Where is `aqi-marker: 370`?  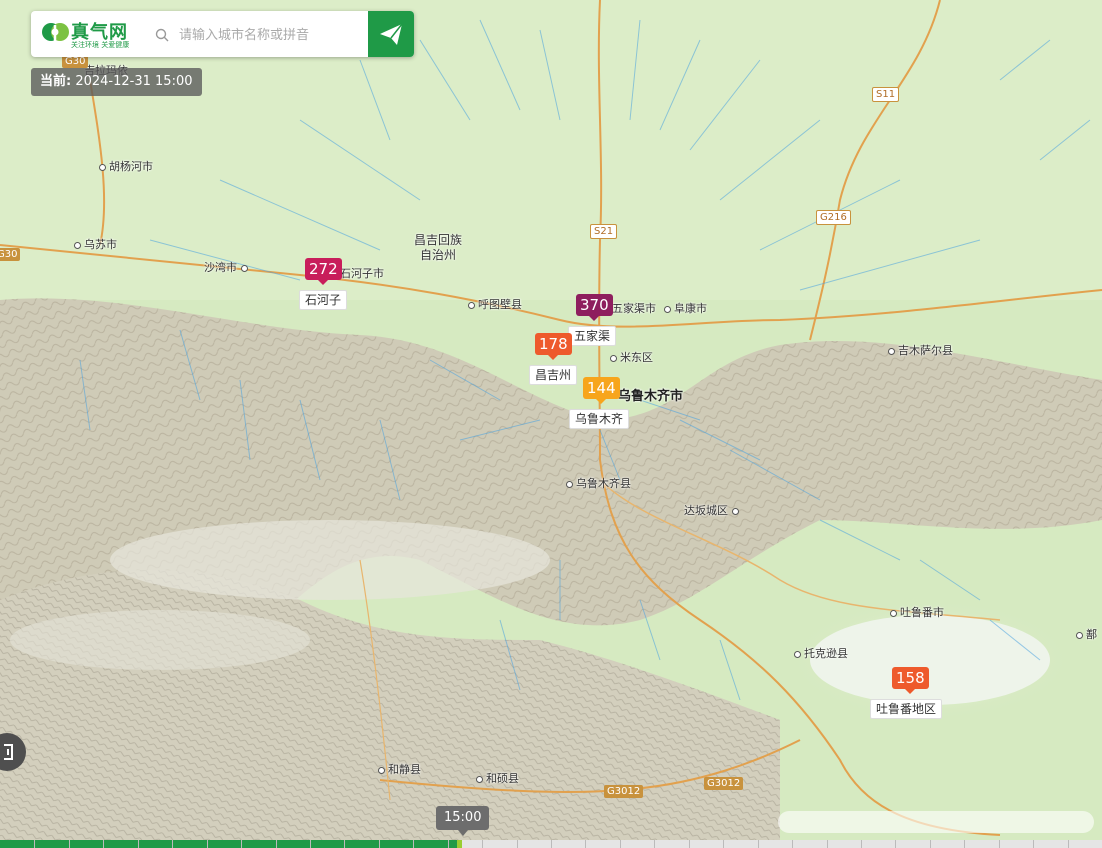
aqi-marker: 370 is located at coordinates (594, 307).